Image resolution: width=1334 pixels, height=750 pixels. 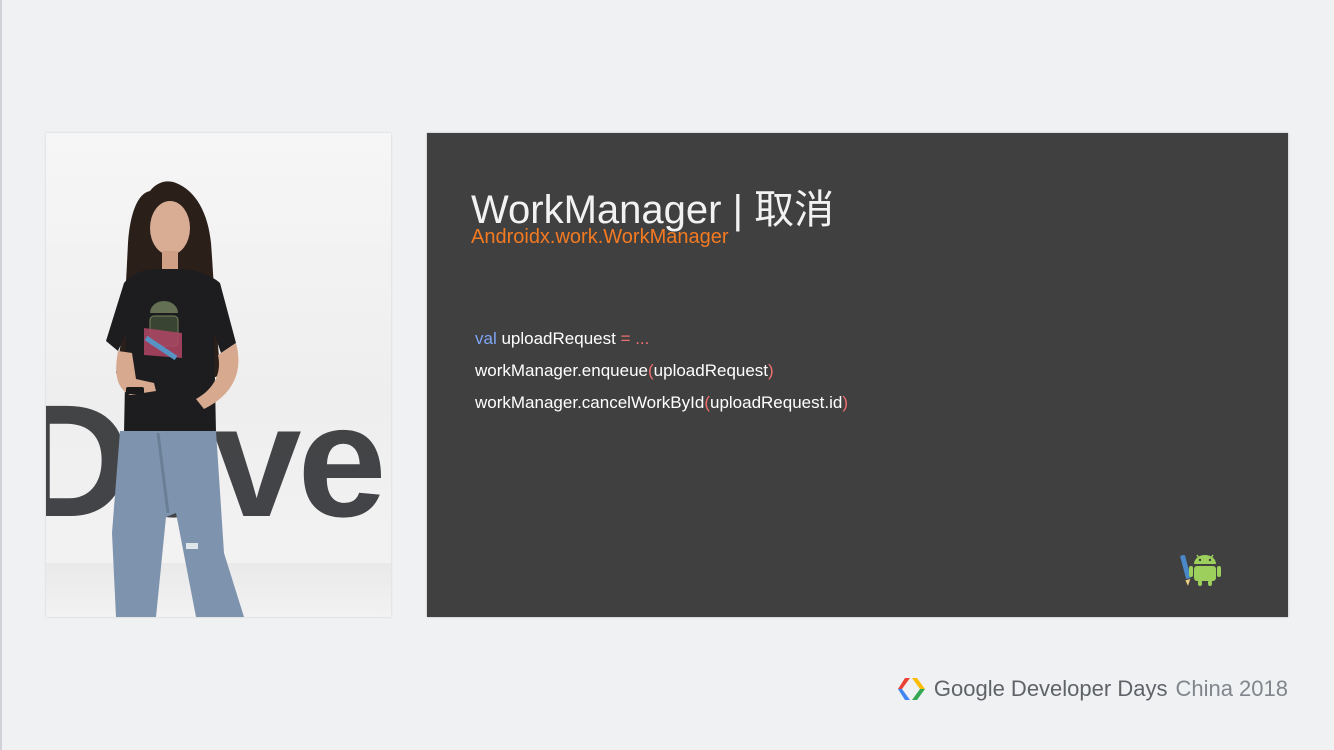 I want to click on code-argument: uploadRequest, so click(x=711, y=370).